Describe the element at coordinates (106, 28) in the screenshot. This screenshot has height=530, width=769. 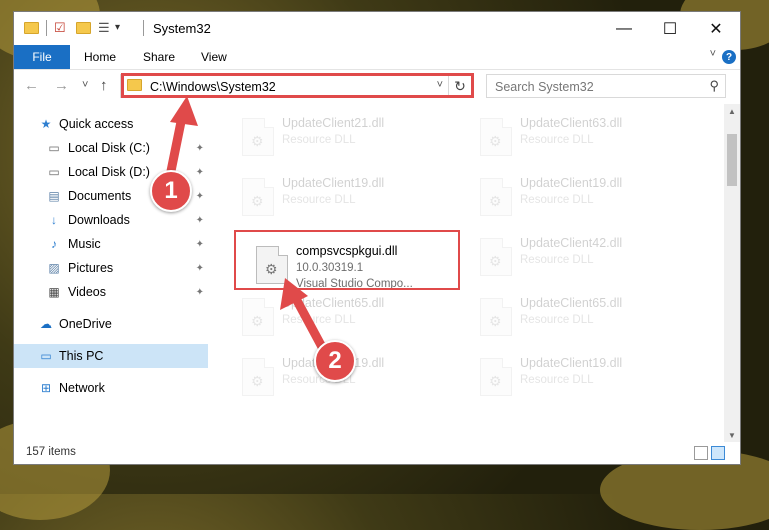
I see `customize-qat-icon: ☰` at that location.